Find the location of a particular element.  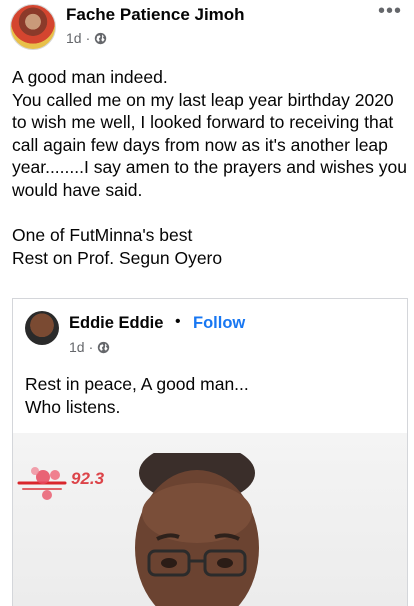

author-name: Fache Patience Jimoh is located at coordinates (155, 15).